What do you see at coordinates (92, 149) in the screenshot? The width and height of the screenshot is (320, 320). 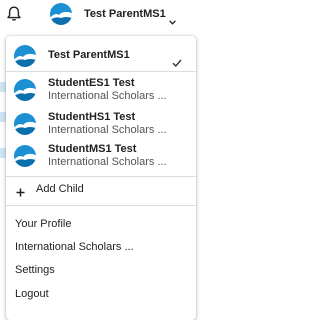 I see `account-name: StudentMS1 Test` at bounding box center [92, 149].